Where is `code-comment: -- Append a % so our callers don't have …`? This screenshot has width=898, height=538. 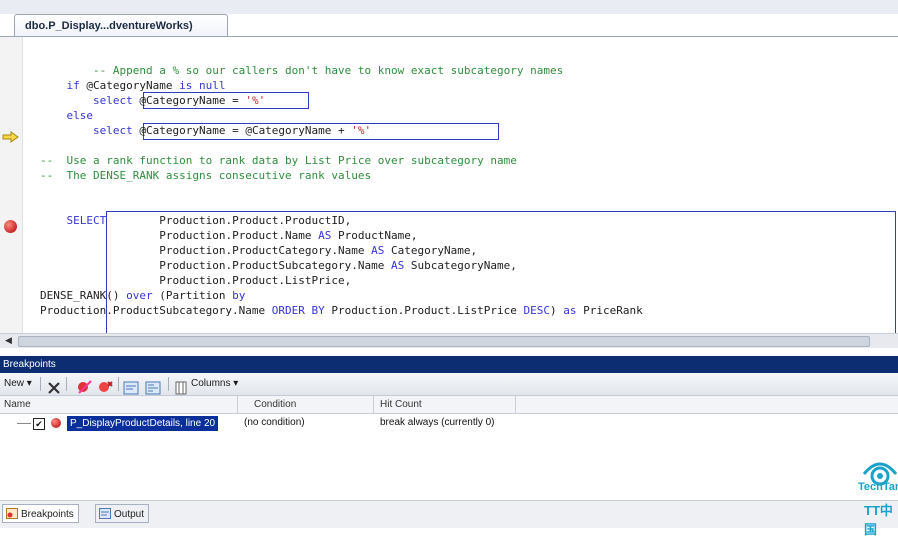
code-comment: -- Append a % so our callers don't have … is located at coordinates (328, 70).